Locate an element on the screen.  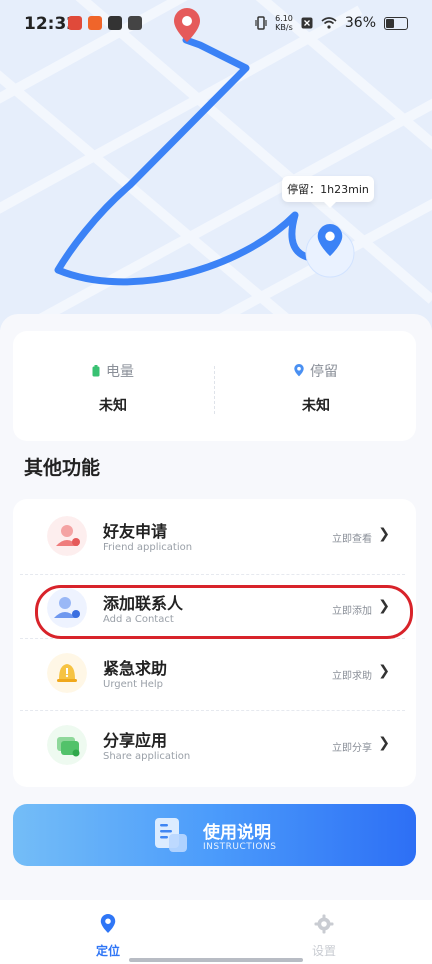
stay-stat-header: 停留 is located at coordinates (316, 371).